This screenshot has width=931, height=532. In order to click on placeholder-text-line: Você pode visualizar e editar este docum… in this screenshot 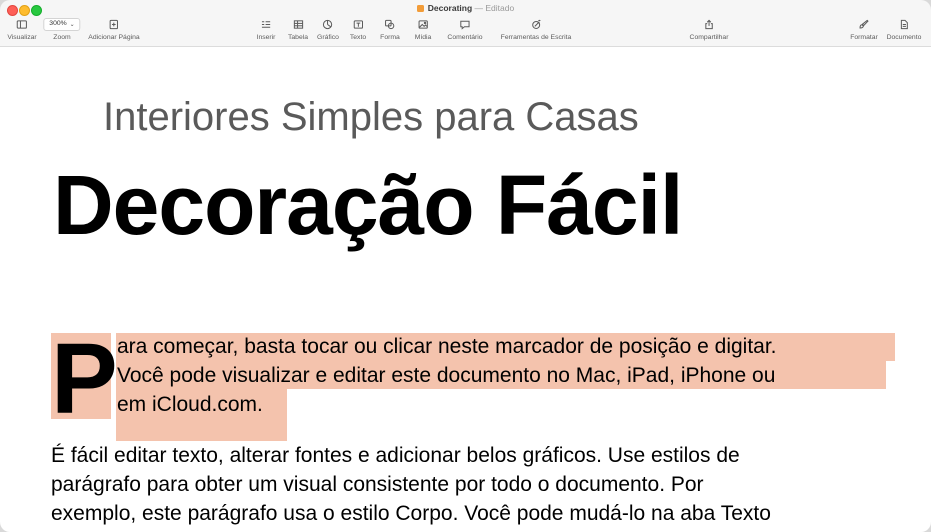, I will do `click(446, 375)`.